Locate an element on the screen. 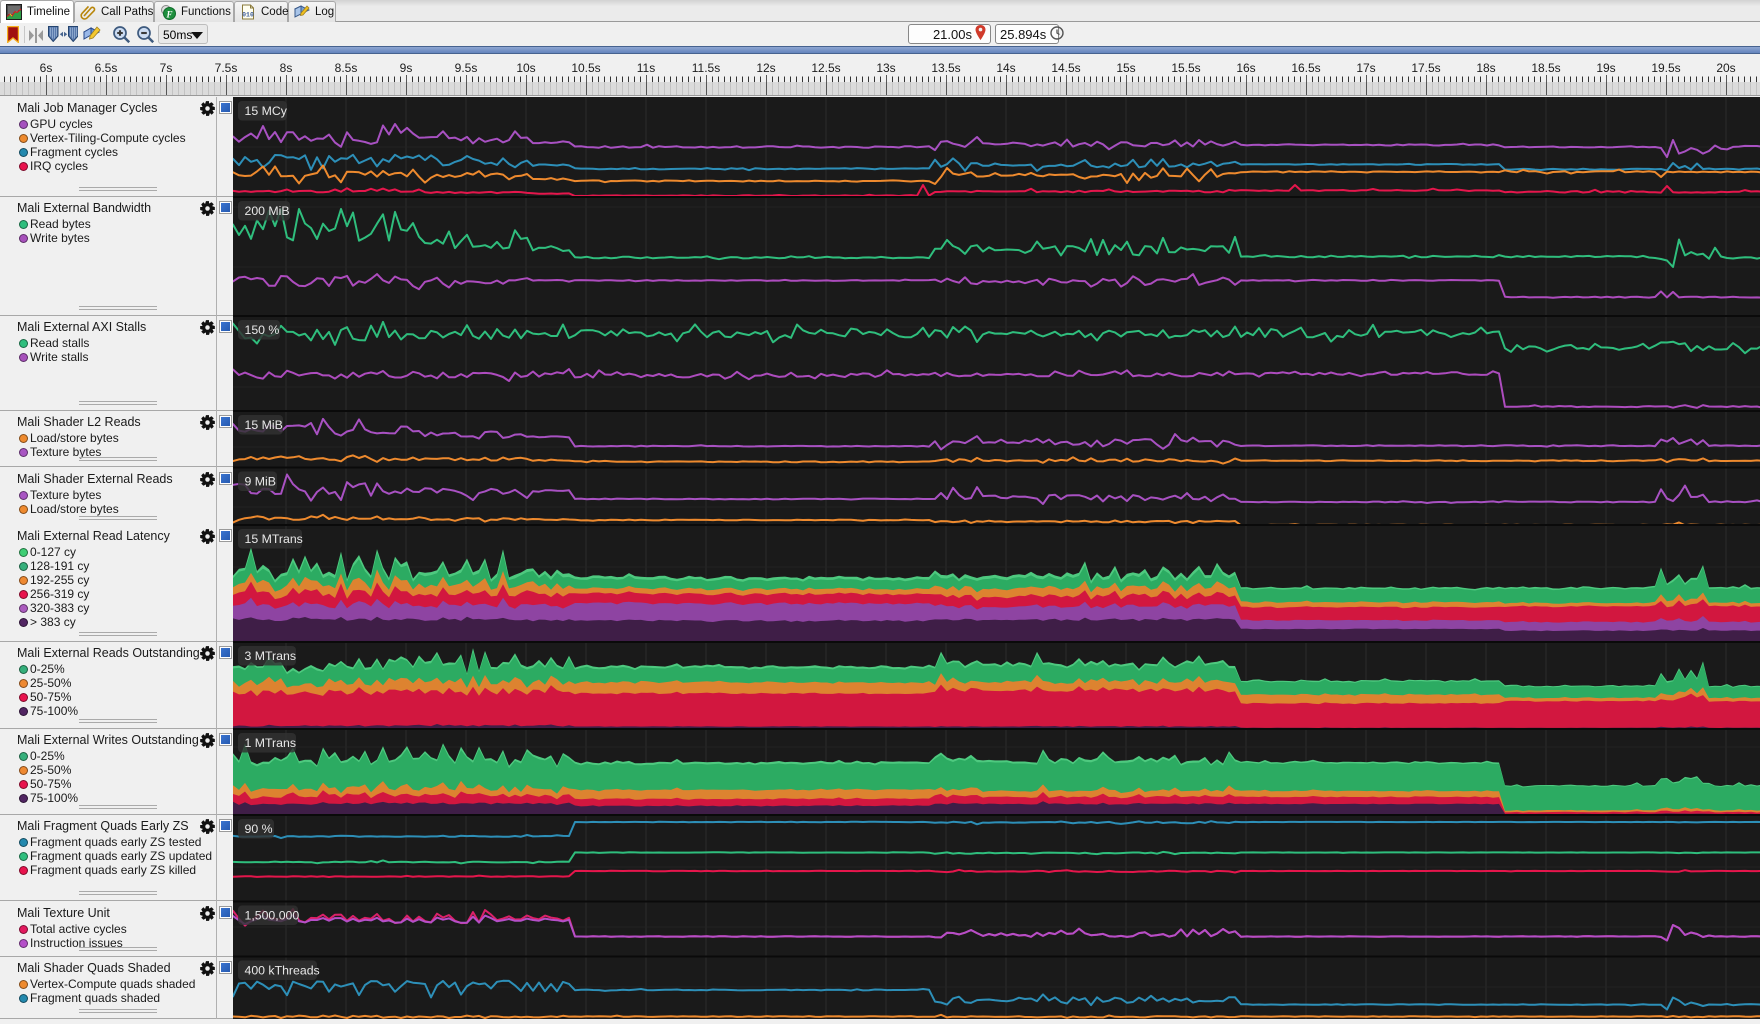  svg-text: 7.5s is located at coordinates (226, 68).